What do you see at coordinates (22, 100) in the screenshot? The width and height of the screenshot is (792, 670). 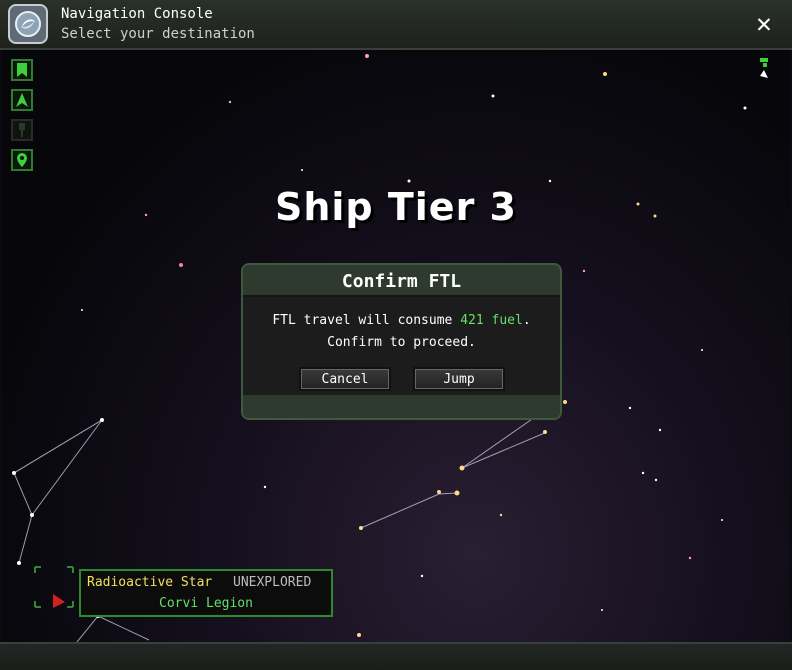 I see `ship-icon` at bounding box center [22, 100].